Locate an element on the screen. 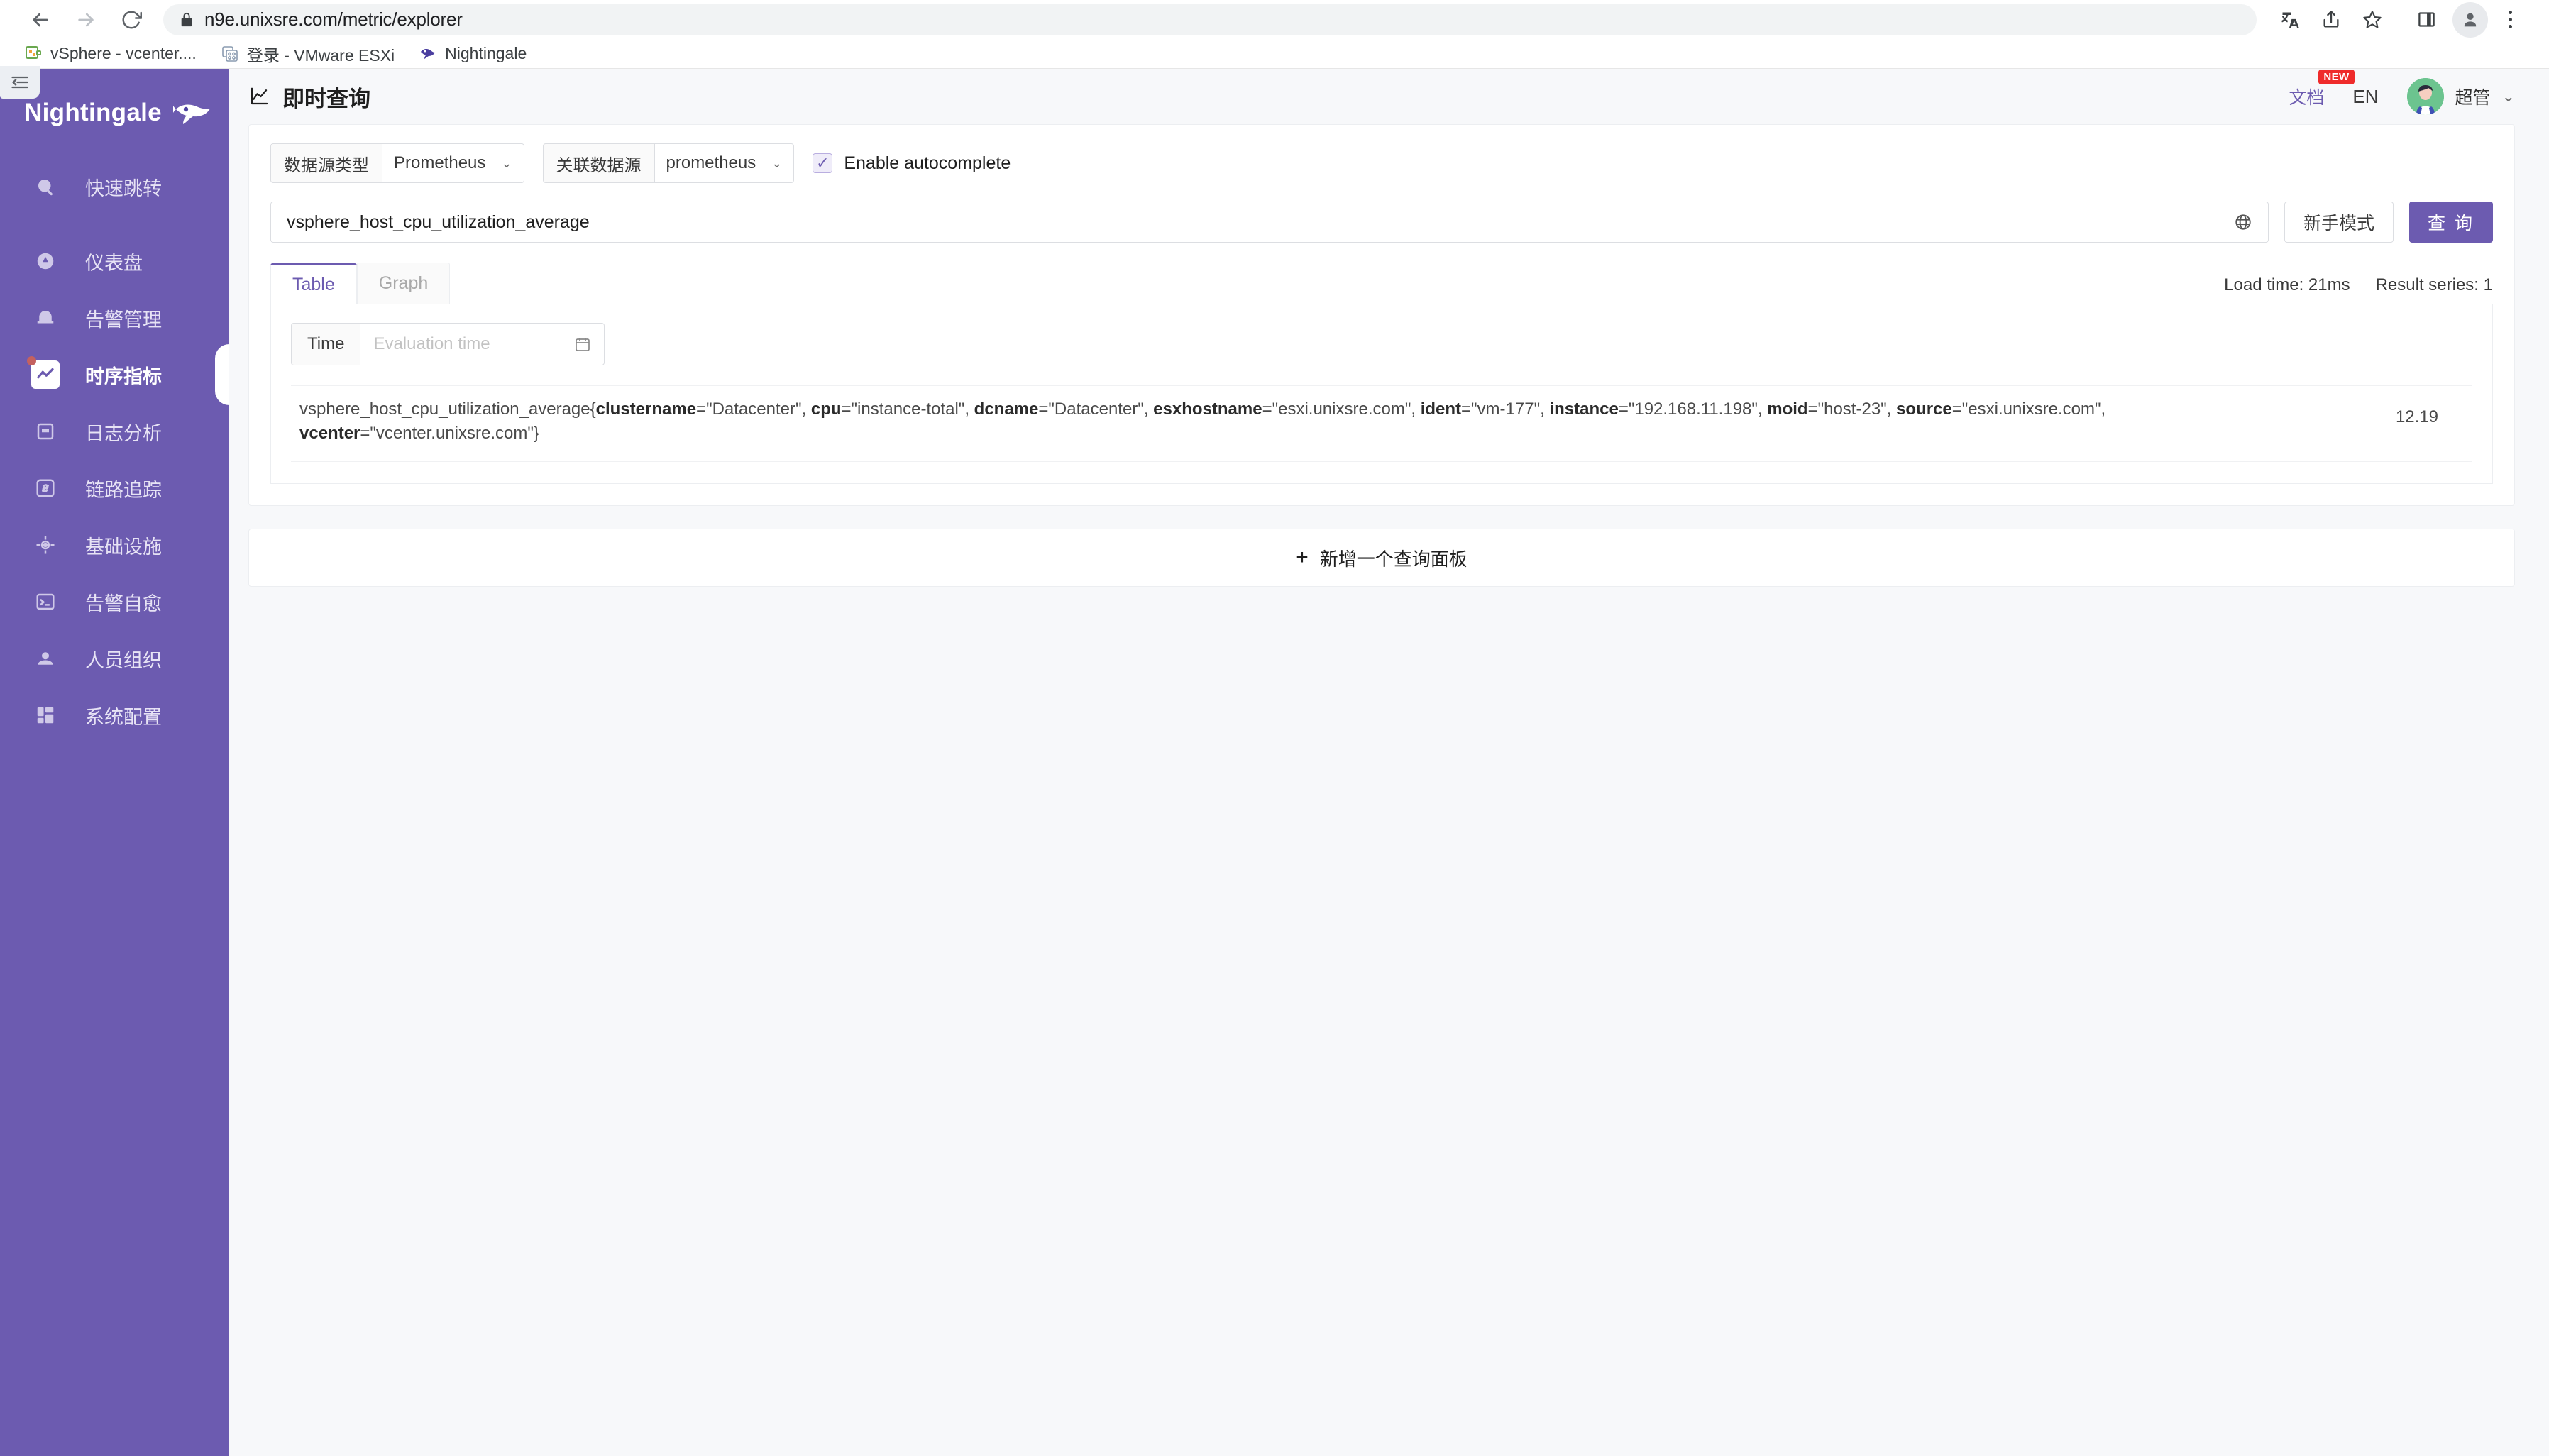 This screenshot has height=1456, width=2549. back-arrow-icon is located at coordinates (40, 20).